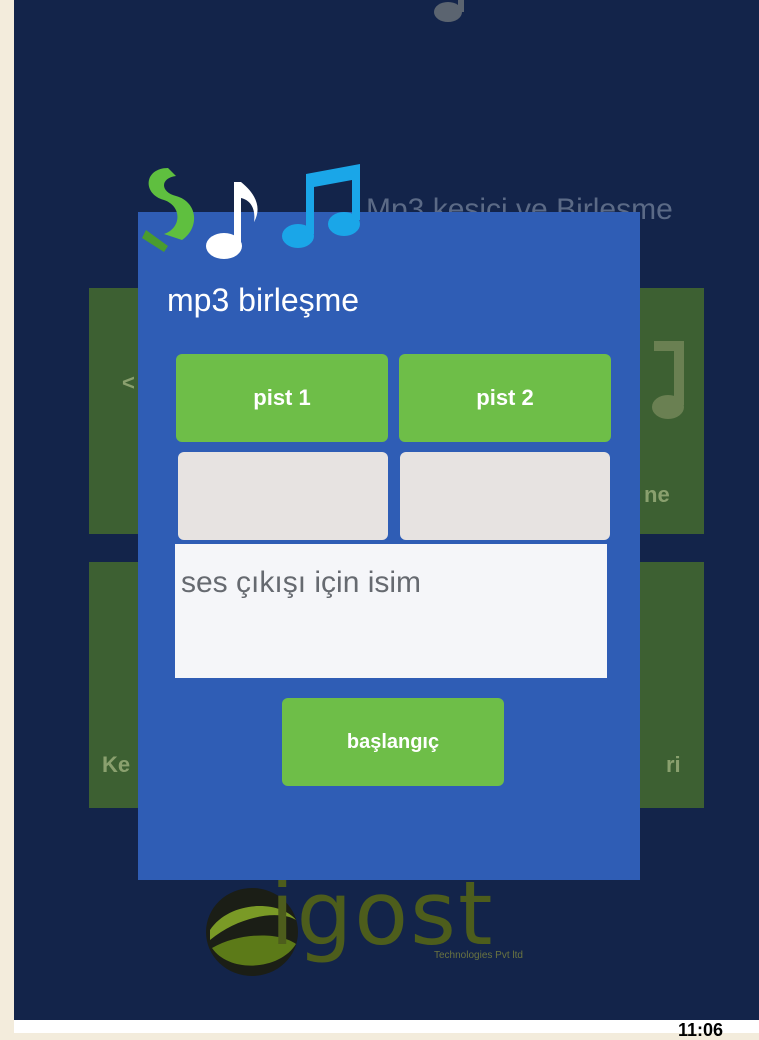  Describe the element at coordinates (505, 398) in the screenshot. I see `track-2-button: pist 2` at that location.